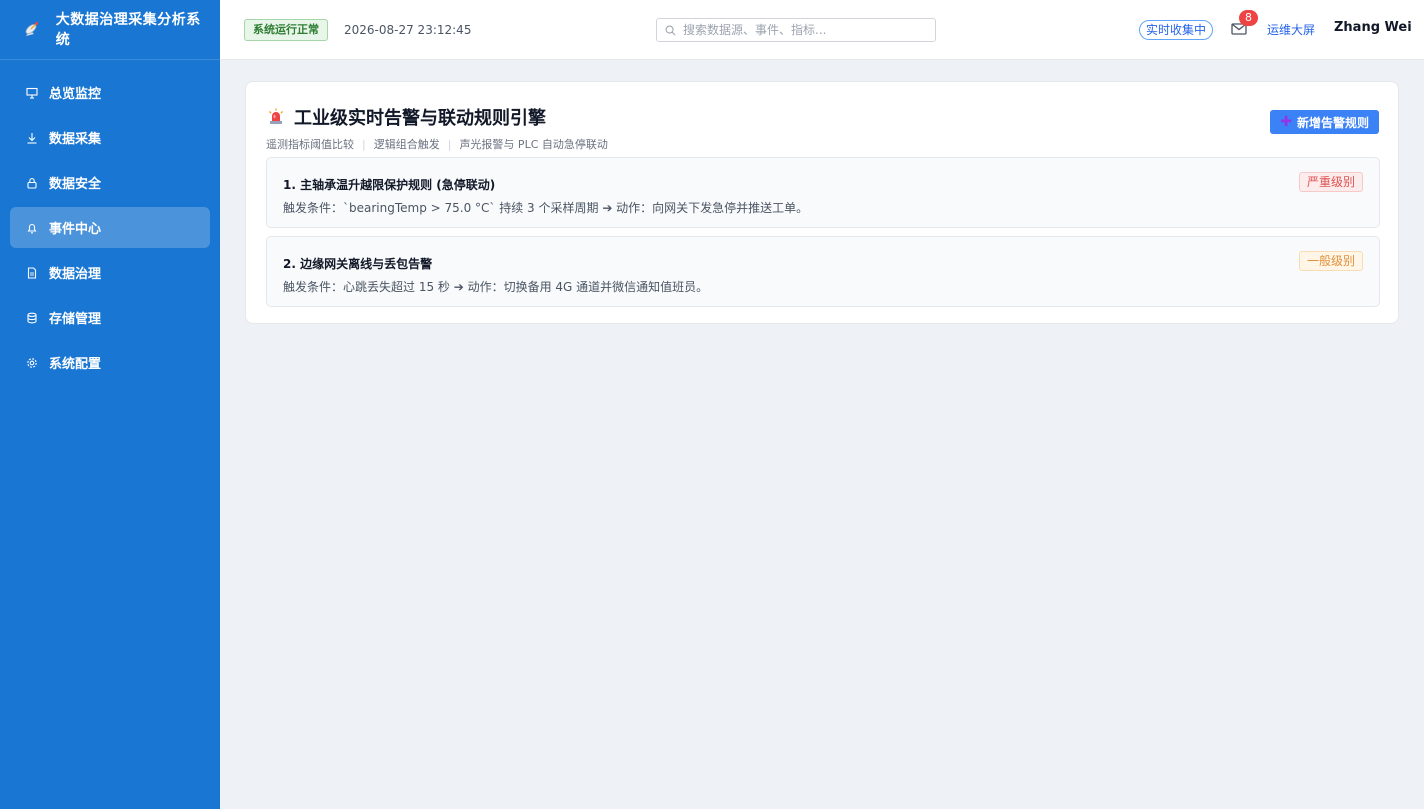  What do you see at coordinates (110, 182) in the screenshot?
I see `sidebar-item-security: 数据安全` at bounding box center [110, 182].